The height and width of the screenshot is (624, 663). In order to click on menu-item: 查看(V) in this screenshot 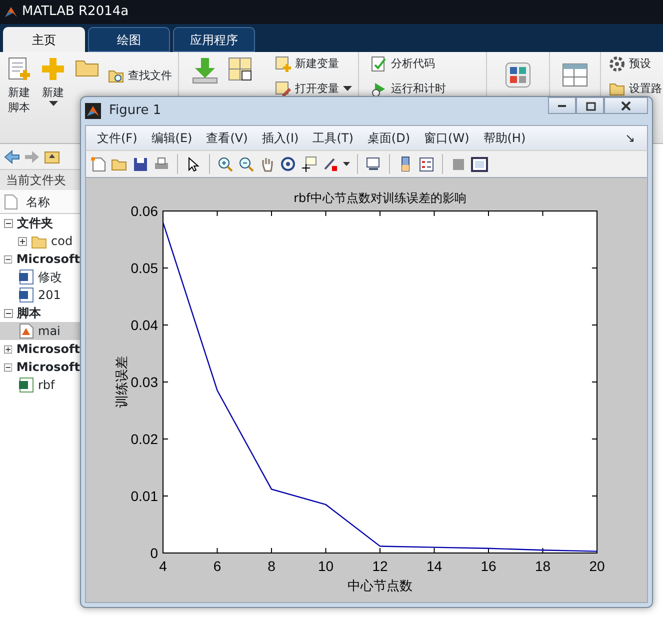, I will do `click(227, 137)`.